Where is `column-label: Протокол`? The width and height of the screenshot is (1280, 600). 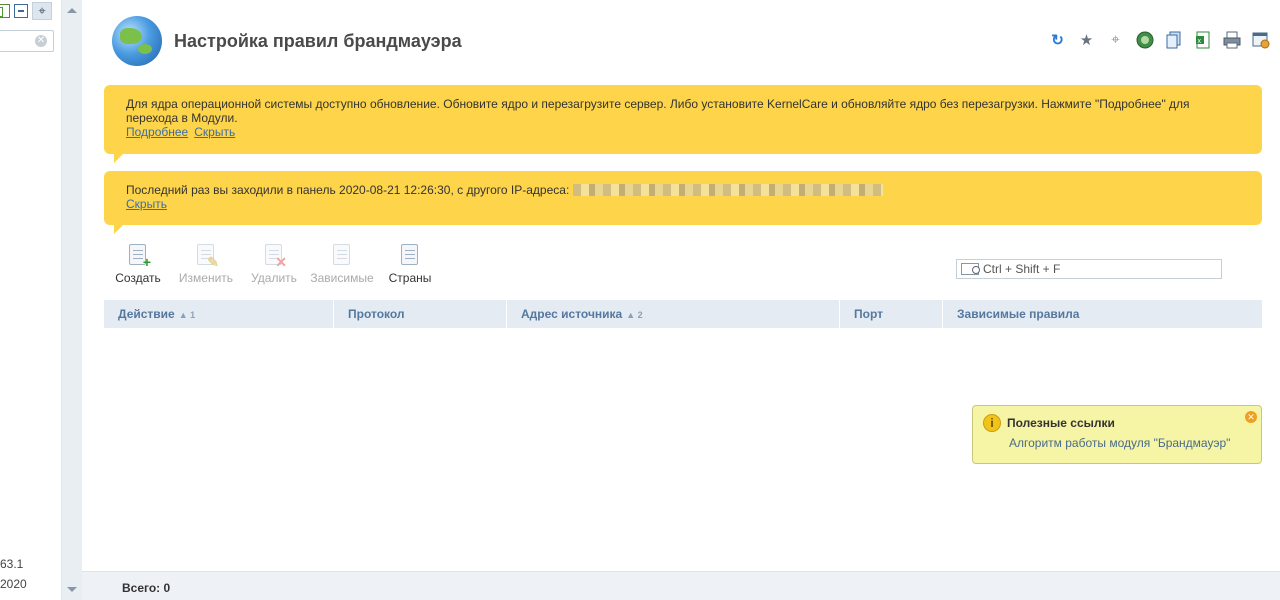 column-label: Протокол is located at coordinates (376, 314).